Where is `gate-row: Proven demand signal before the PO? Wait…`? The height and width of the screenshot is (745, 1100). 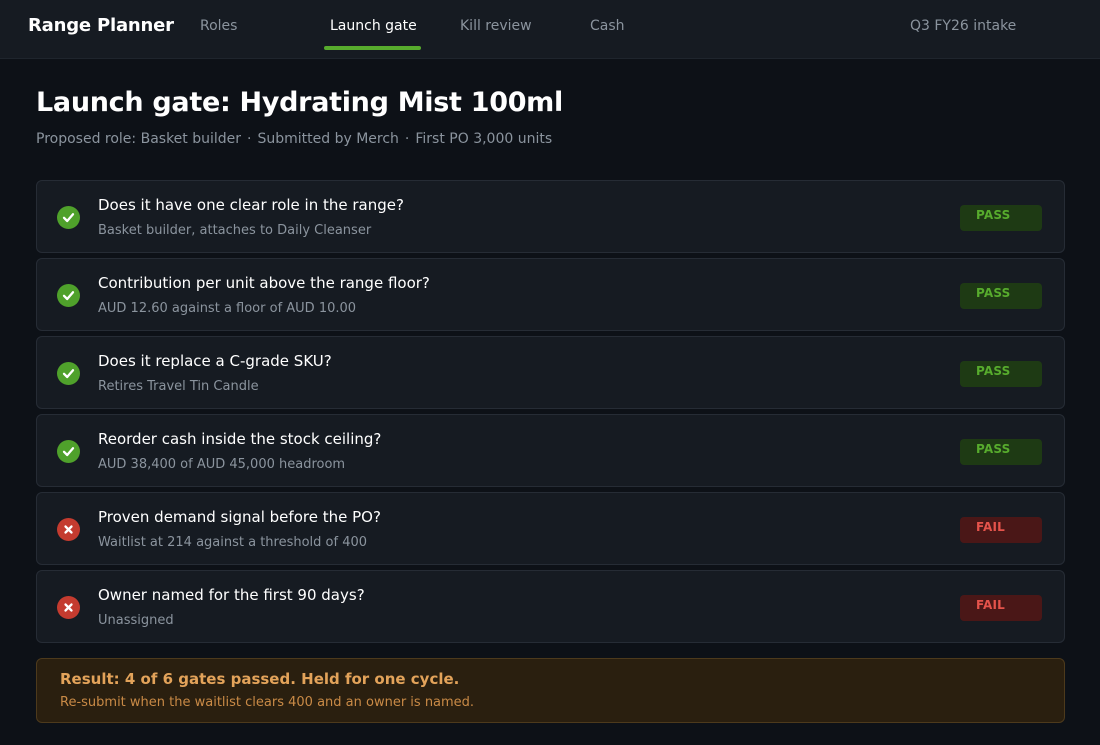 gate-row: Proven demand signal before the PO? Wait… is located at coordinates (550, 528).